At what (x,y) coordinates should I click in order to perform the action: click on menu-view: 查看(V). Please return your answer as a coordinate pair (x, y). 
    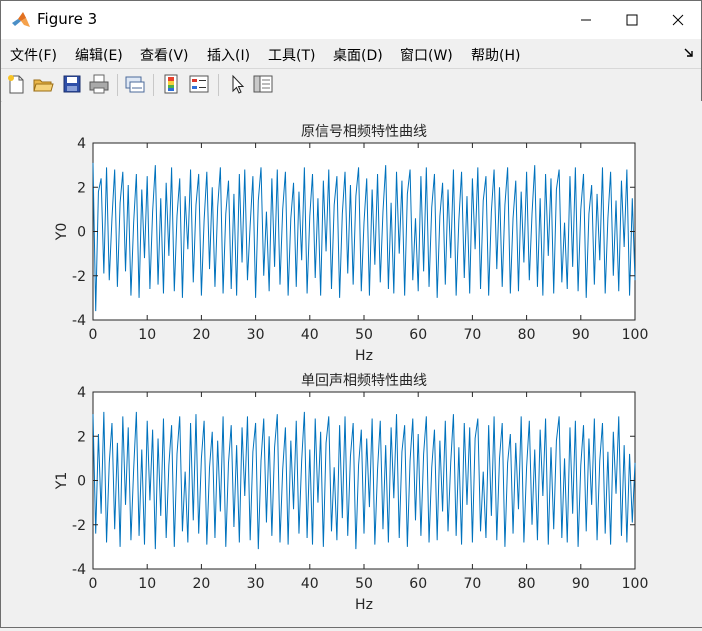
    Looking at the image, I should click on (164, 55).